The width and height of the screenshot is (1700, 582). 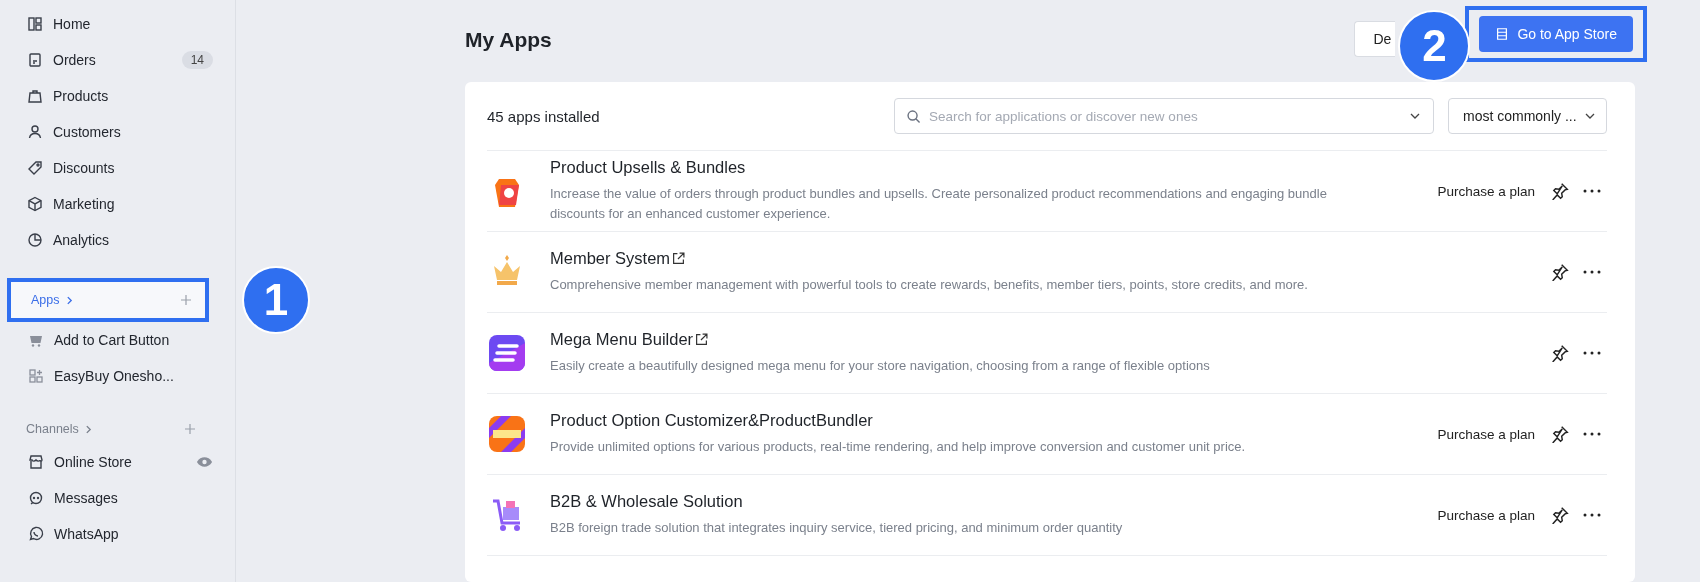 I want to click on menu-lines-icon, so click(x=507, y=353).